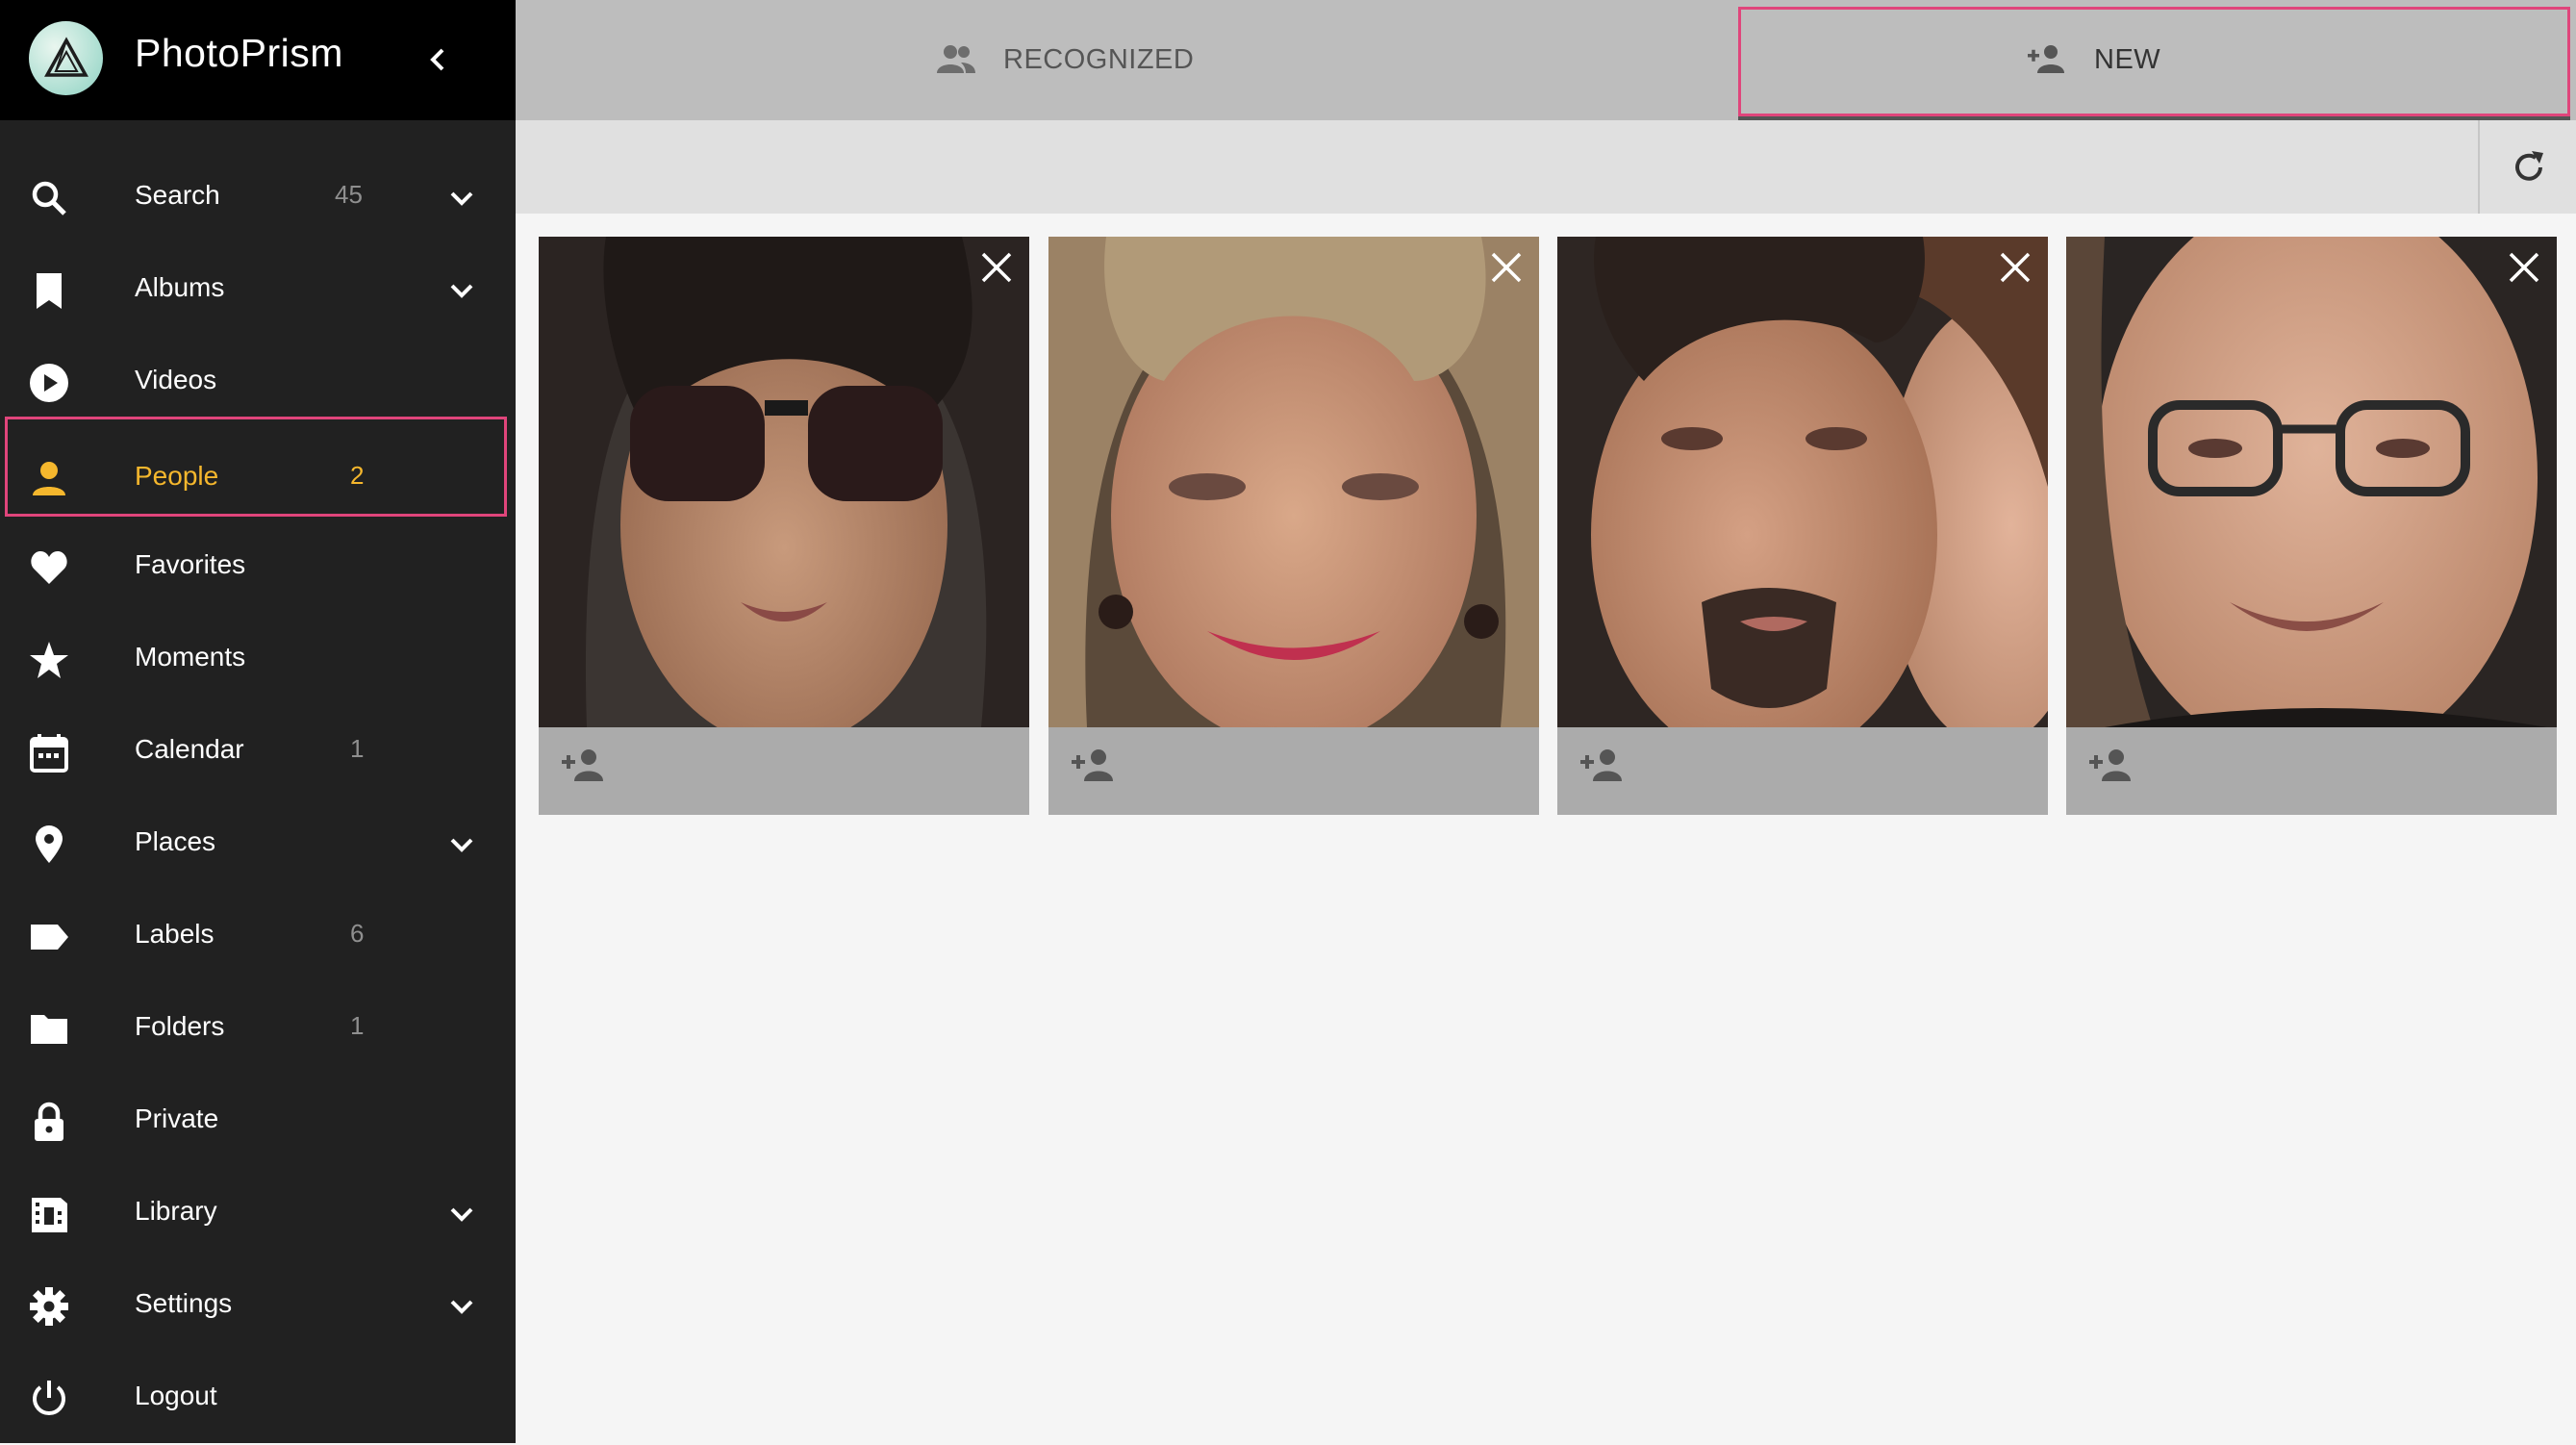 The image size is (2576, 1445). I want to click on refresh-icon, so click(2529, 167).